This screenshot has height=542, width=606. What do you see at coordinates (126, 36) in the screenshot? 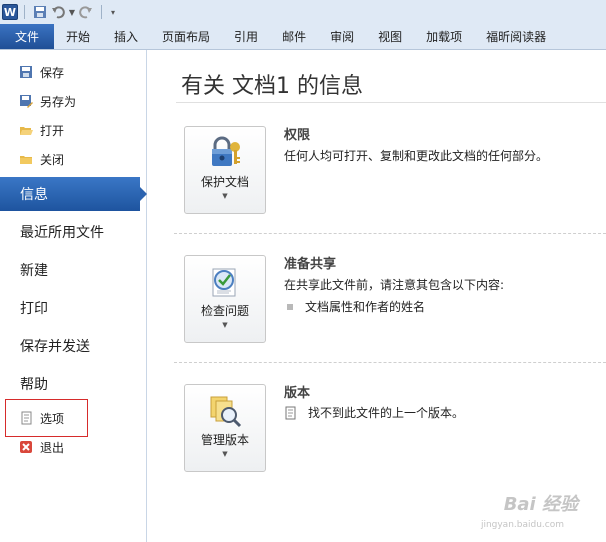
I see `tab-insert: 插入` at bounding box center [126, 36].